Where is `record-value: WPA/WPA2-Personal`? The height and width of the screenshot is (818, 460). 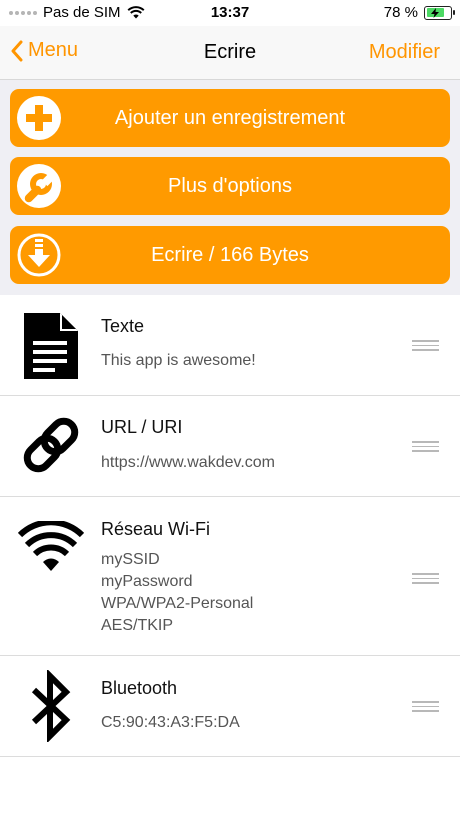
record-value: WPA/WPA2-Personal is located at coordinates (177, 603).